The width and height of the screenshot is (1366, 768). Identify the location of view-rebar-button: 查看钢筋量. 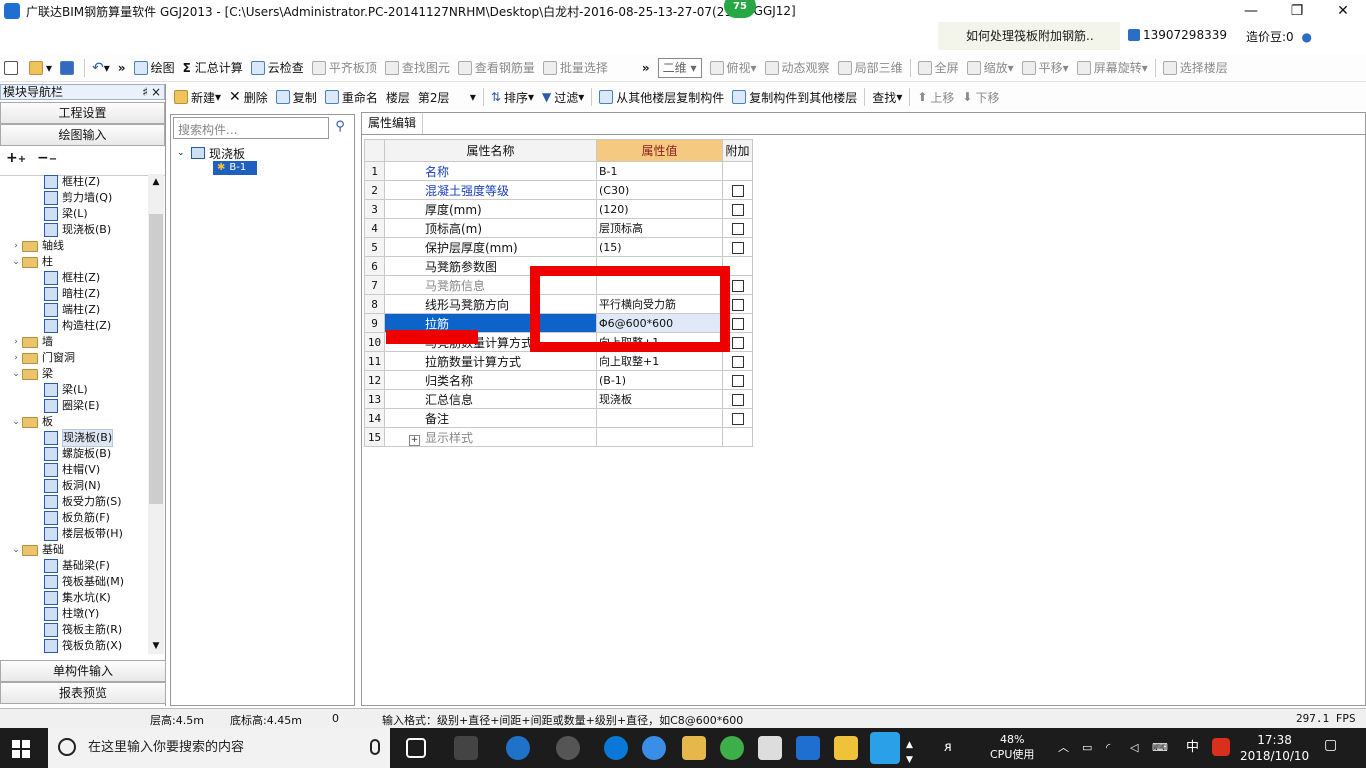
(496, 68).